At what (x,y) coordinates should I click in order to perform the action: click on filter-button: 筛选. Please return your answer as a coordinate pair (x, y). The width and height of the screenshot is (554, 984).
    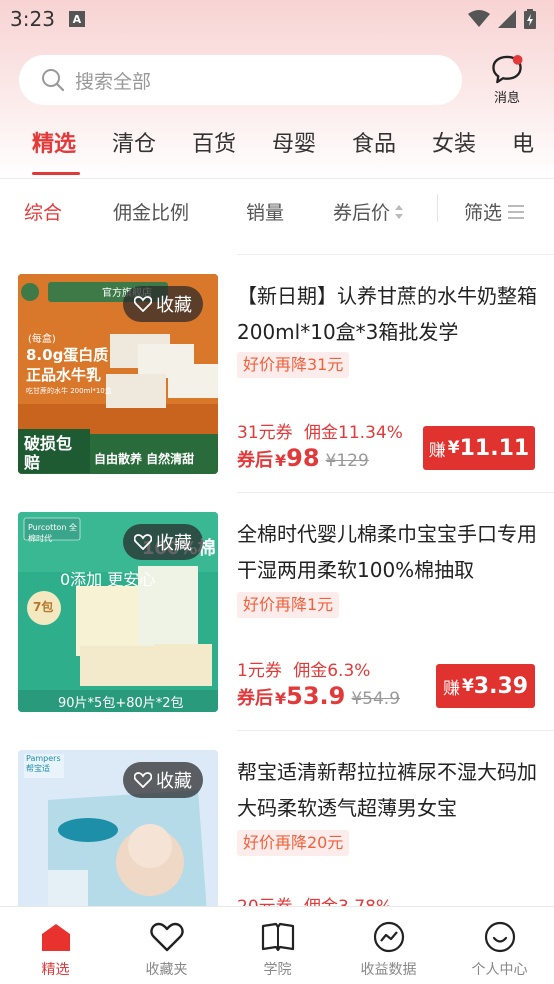
    Looking at the image, I should click on (495, 211).